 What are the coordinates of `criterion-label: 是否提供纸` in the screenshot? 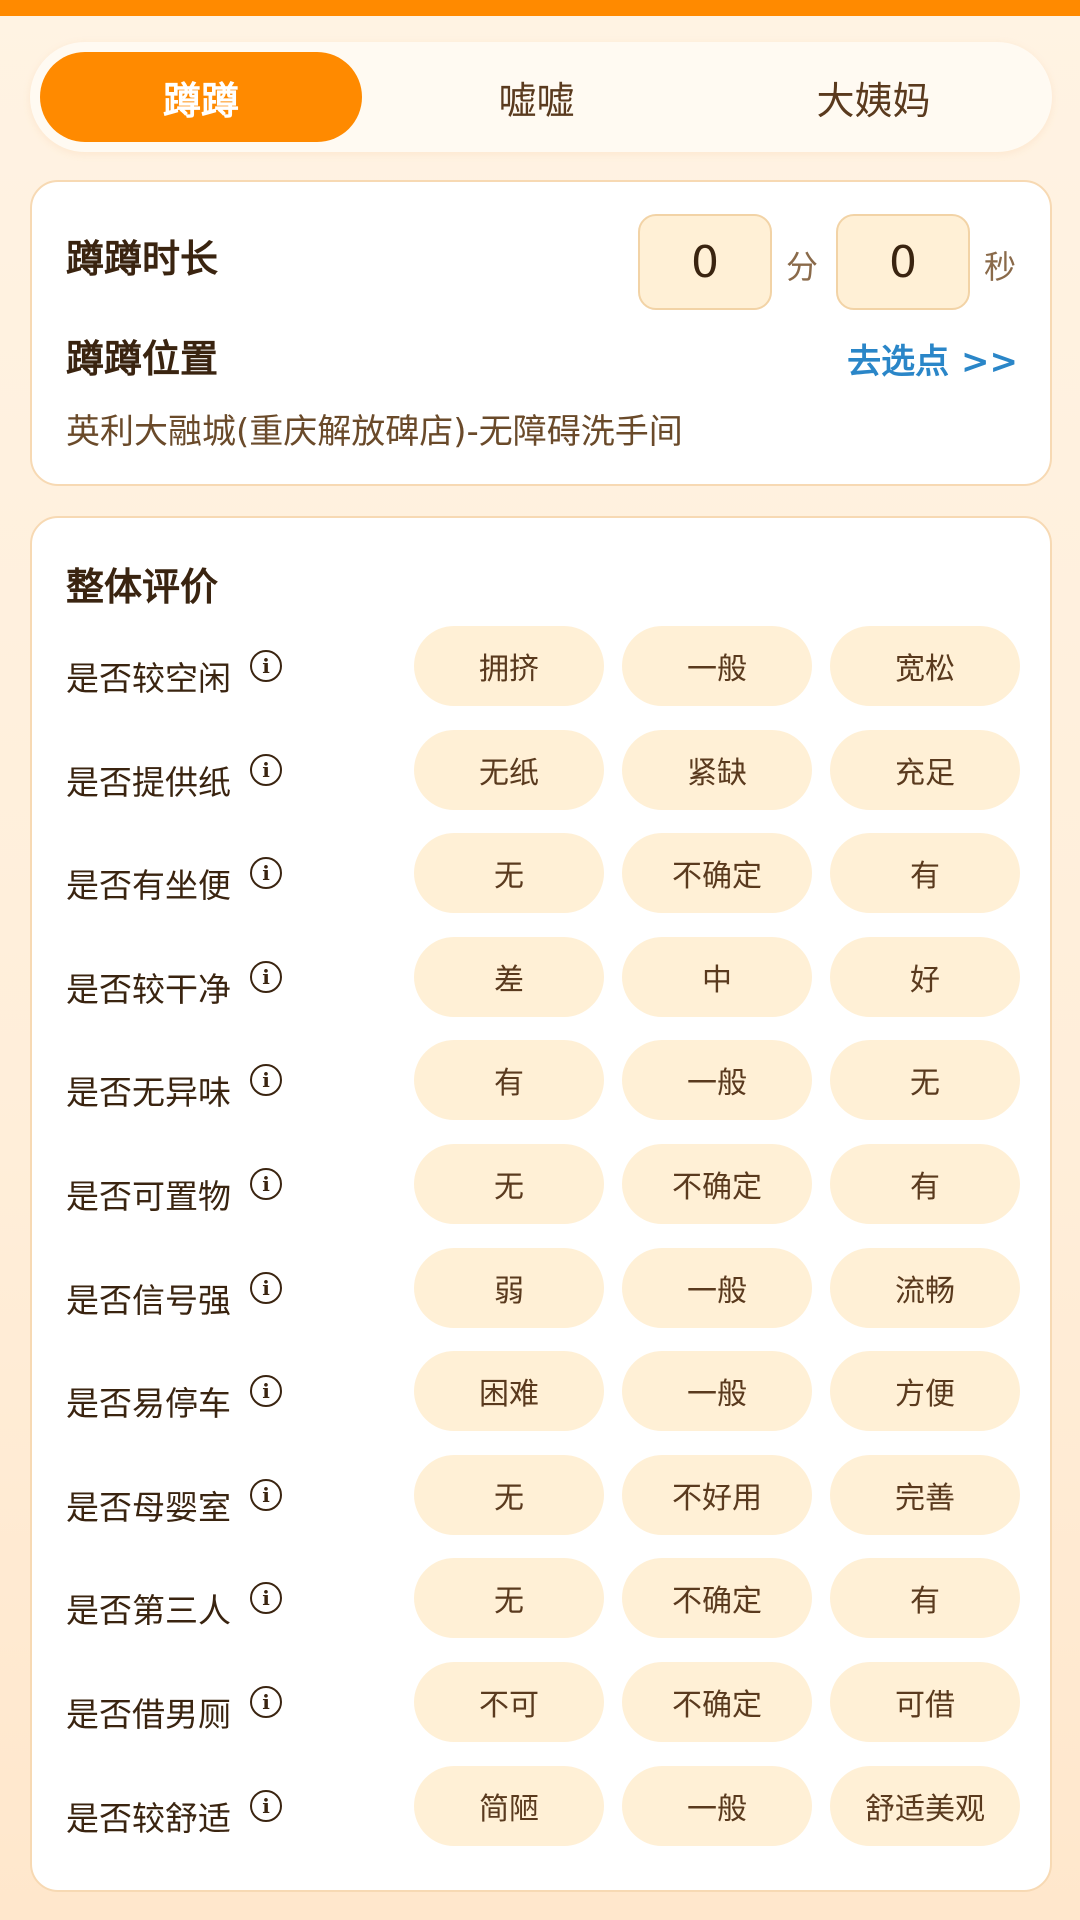 It's located at (148, 782).